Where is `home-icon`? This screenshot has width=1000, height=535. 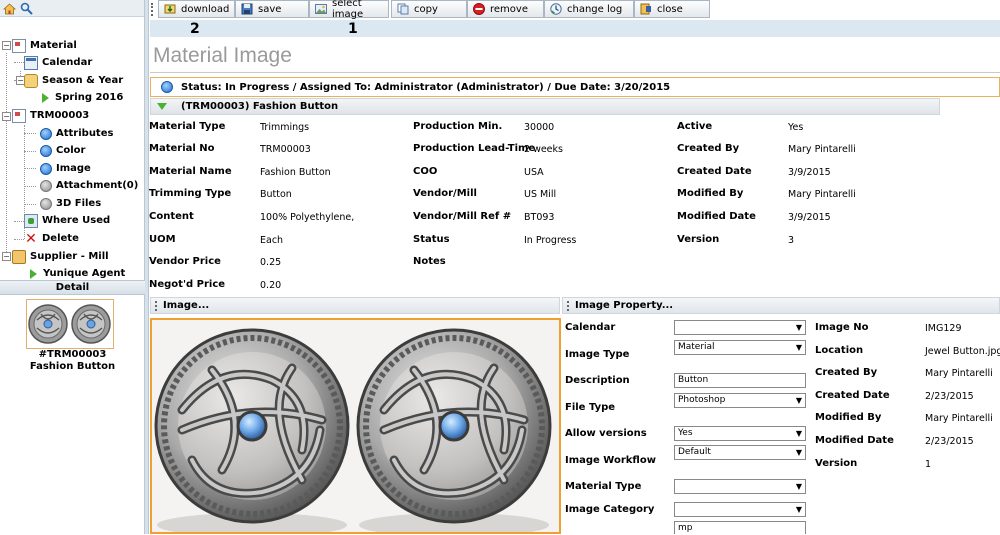 home-icon is located at coordinates (9, 8).